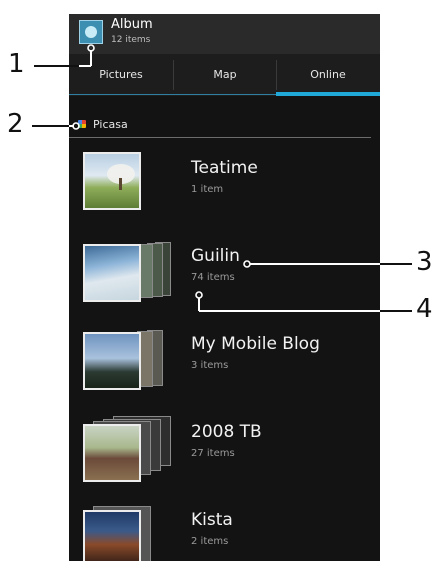 This screenshot has height=561, width=434. Describe the element at coordinates (15, 124) in the screenshot. I see `callout-number-2: 2` at that location.